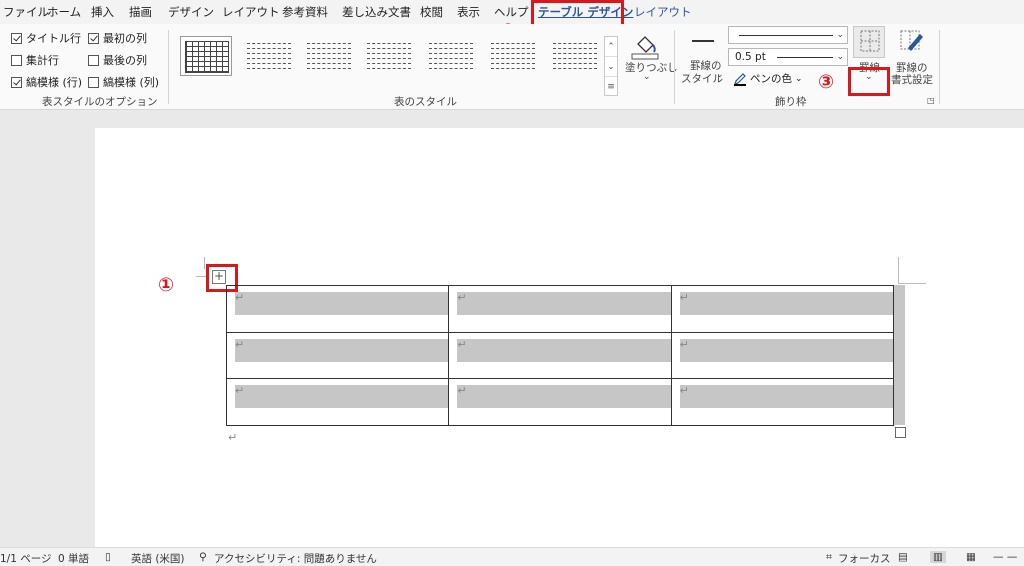  I want to click on borders-group-label: 飾り枠, so click(791, 102).